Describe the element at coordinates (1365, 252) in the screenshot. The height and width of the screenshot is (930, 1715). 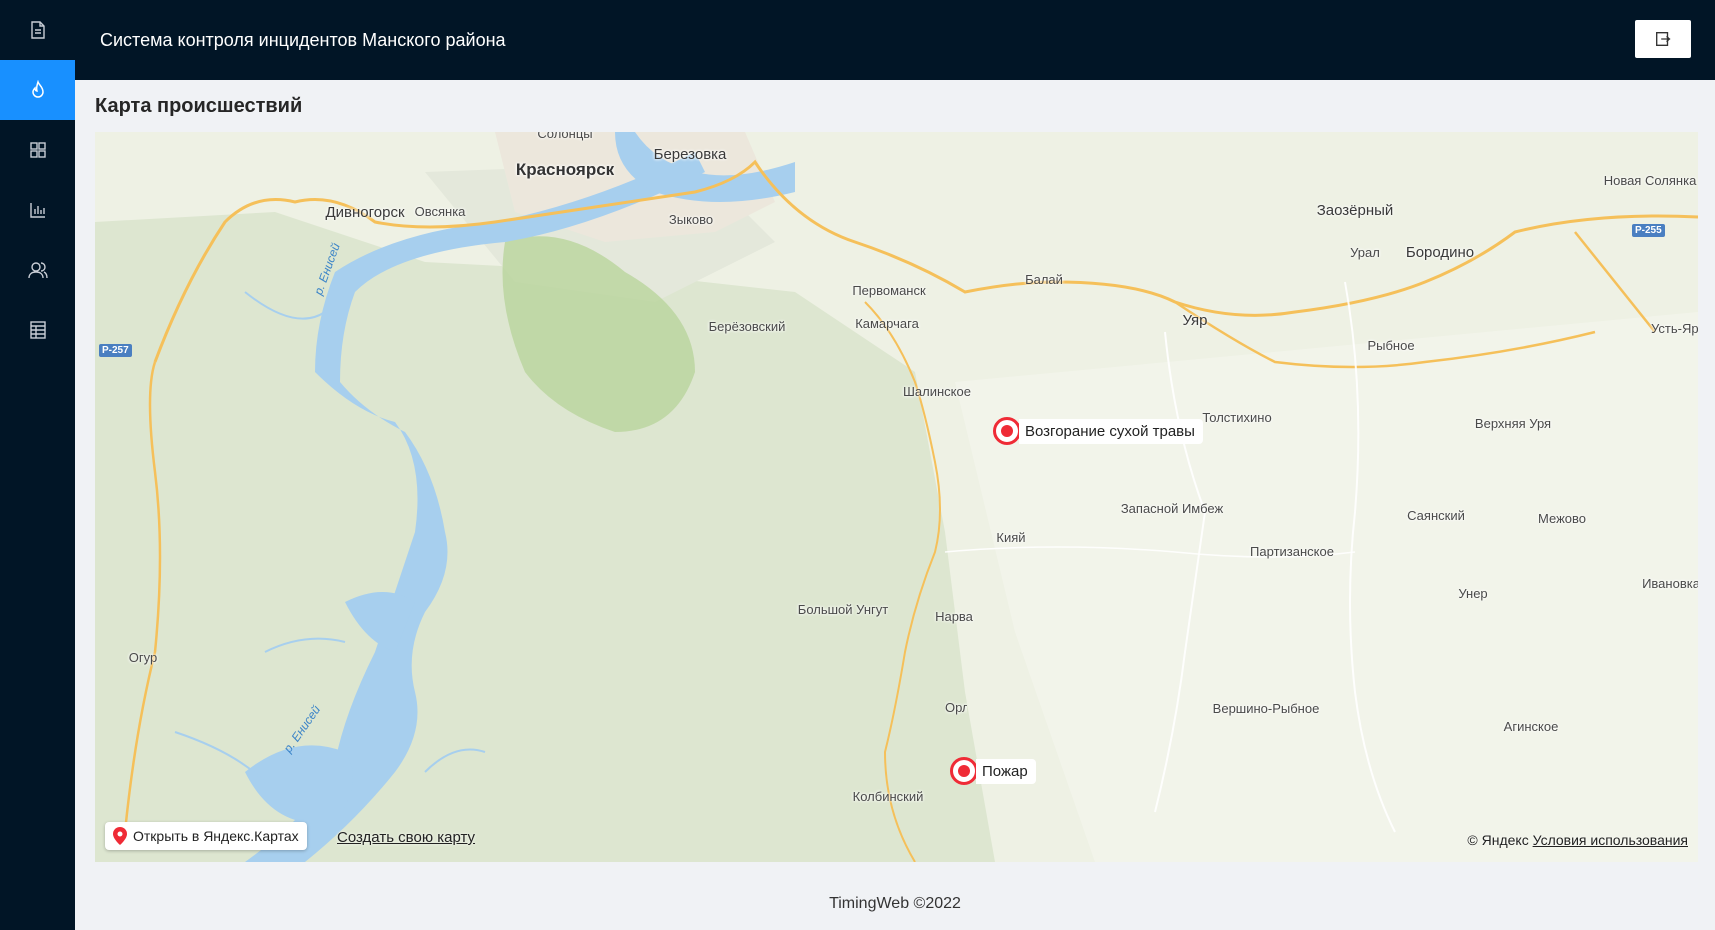
I see `town-label: Урал` at that location.